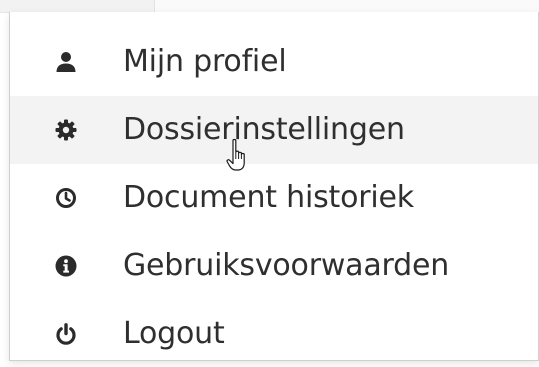 The height and width of the screenshot is (367, 539). What do you see at coordinates (264, 129) in the screenshot?
I see `menu-item-label: Dossierinstellingen` at bounding box center [264, 129].